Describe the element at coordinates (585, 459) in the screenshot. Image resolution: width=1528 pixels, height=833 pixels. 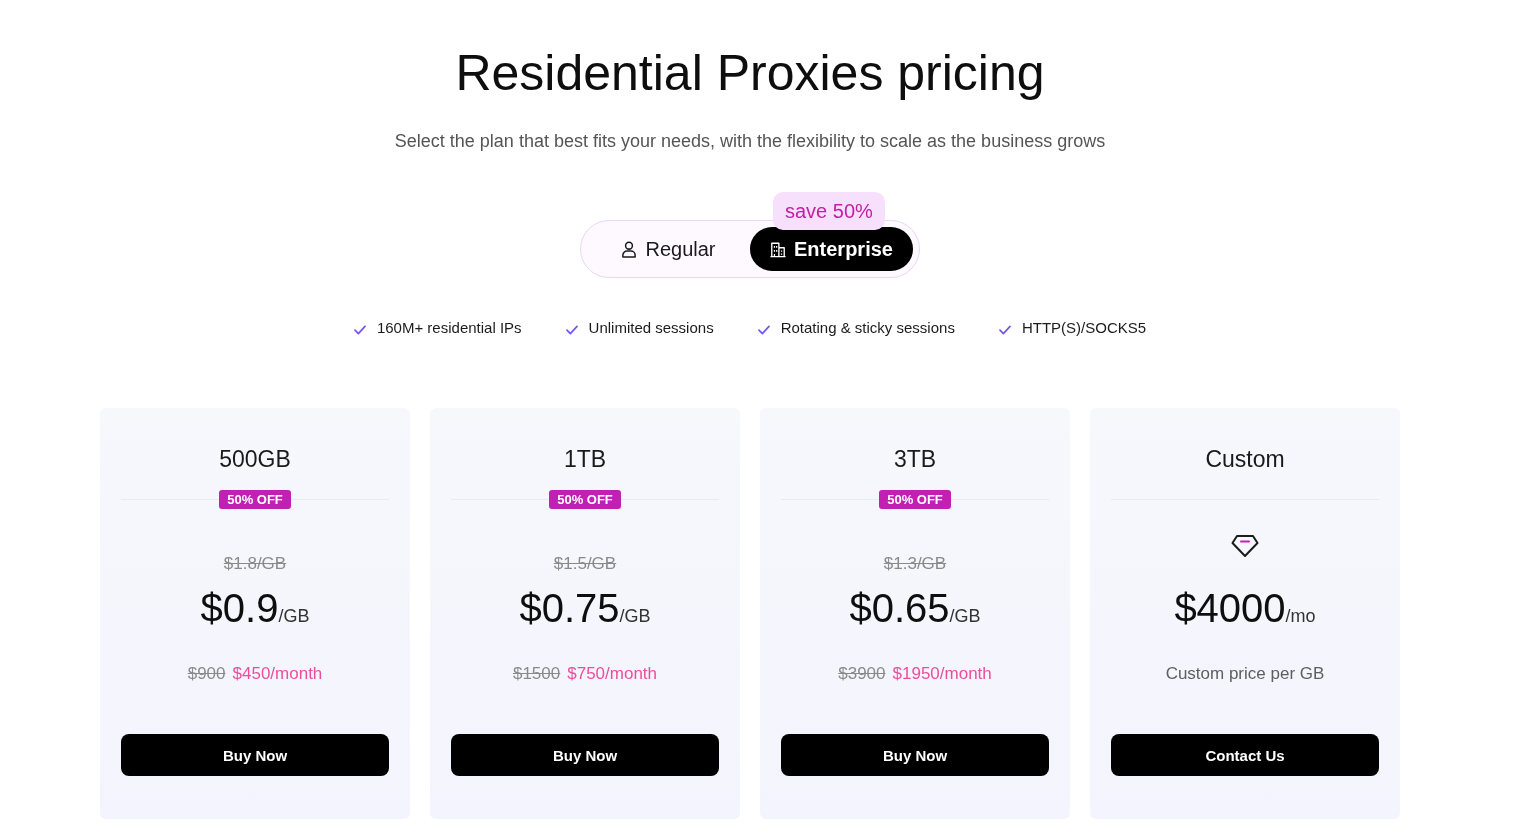
I see `plan-name: 1TB` at that location.